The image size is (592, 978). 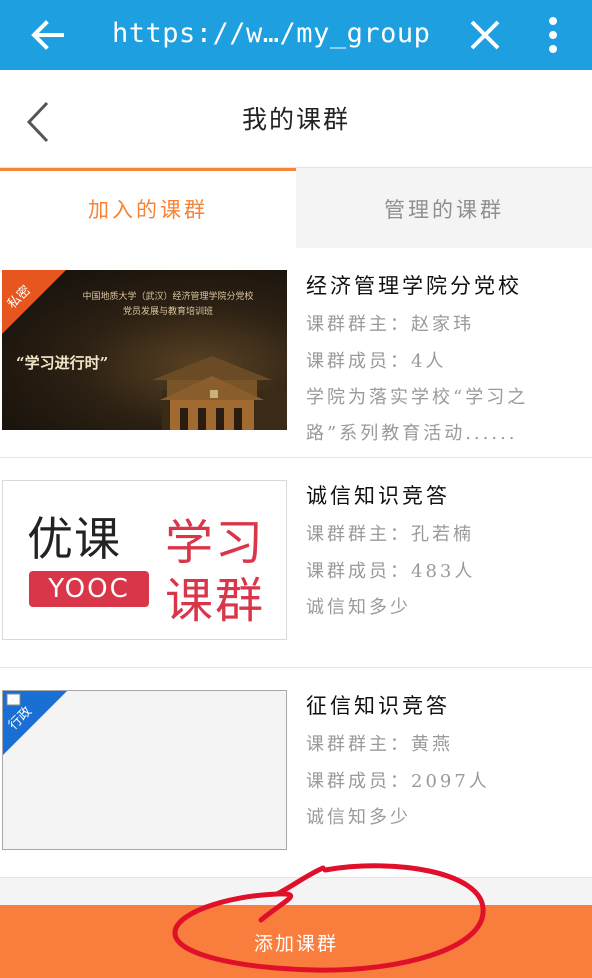 What do you see at coordinates (35, 723) in the screenshot?
I see `admin-badge: 行政` at bounding box center [35, 723].